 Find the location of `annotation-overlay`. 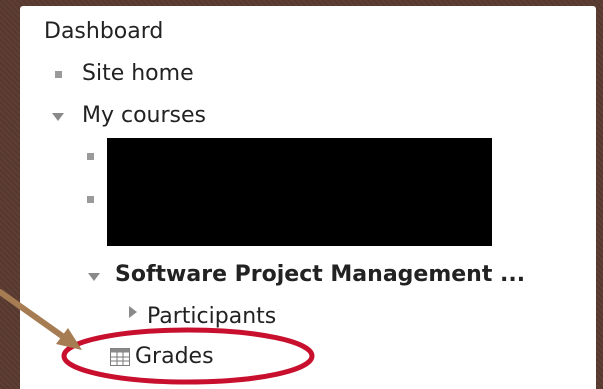

annotation-overlay is located at coordinates (157, 337).